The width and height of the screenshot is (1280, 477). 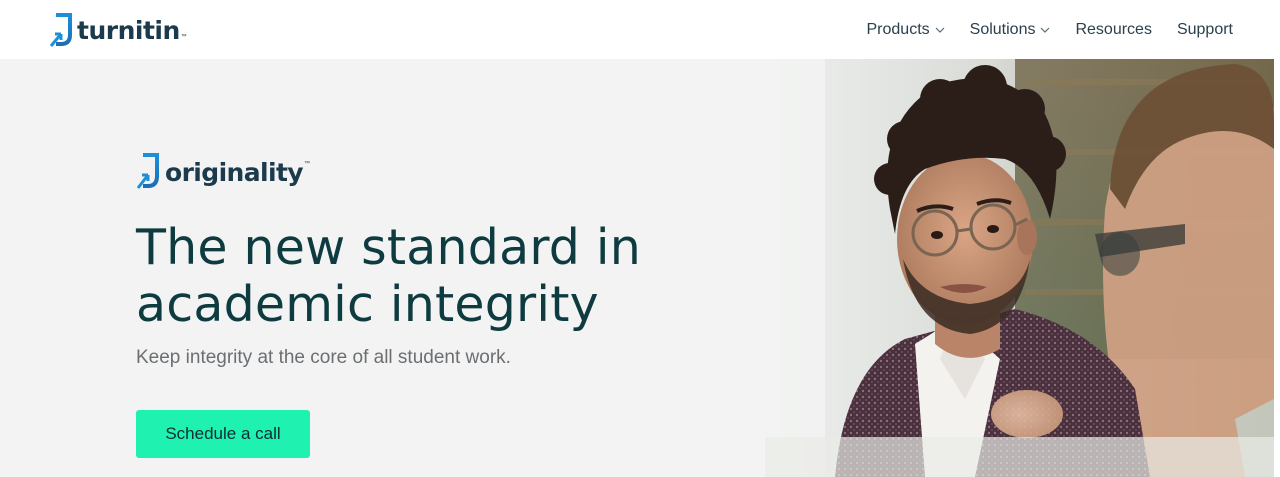 I want to click on nav-resources-label: Resources, so click(x=1113, y=29).